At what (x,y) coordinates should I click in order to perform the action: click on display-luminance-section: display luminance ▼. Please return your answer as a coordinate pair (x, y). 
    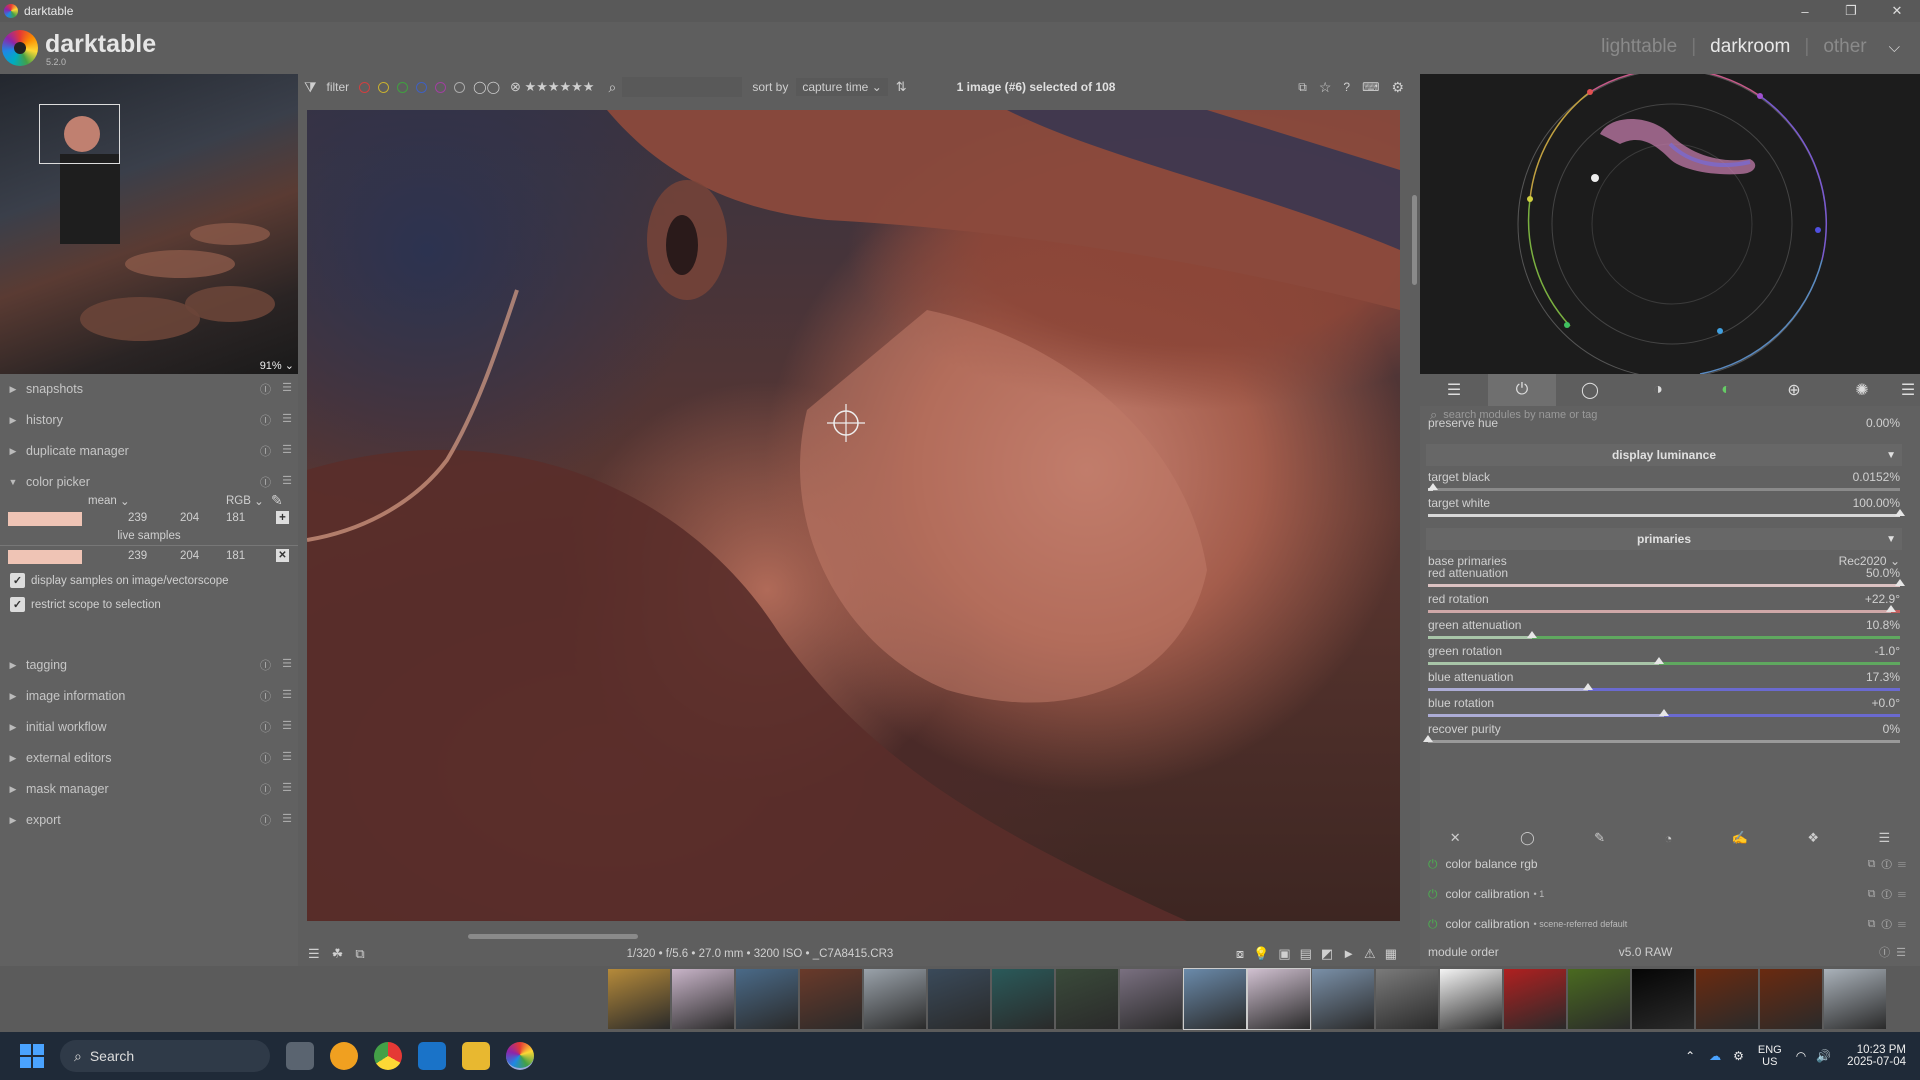
    Looking at the image, I should click on (1664, 455).